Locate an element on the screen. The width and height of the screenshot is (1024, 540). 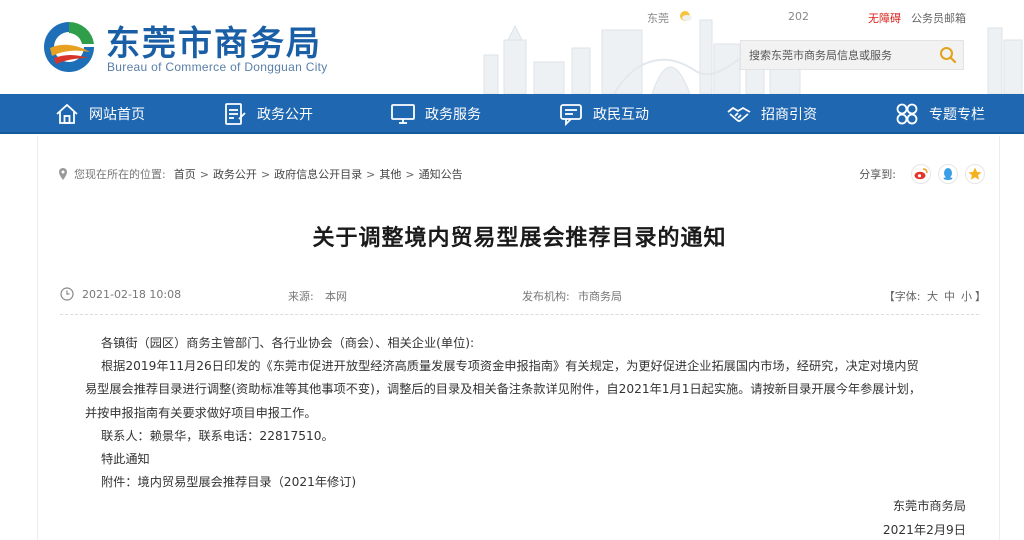
share-weibo-button is located at coordinates (921, 174).